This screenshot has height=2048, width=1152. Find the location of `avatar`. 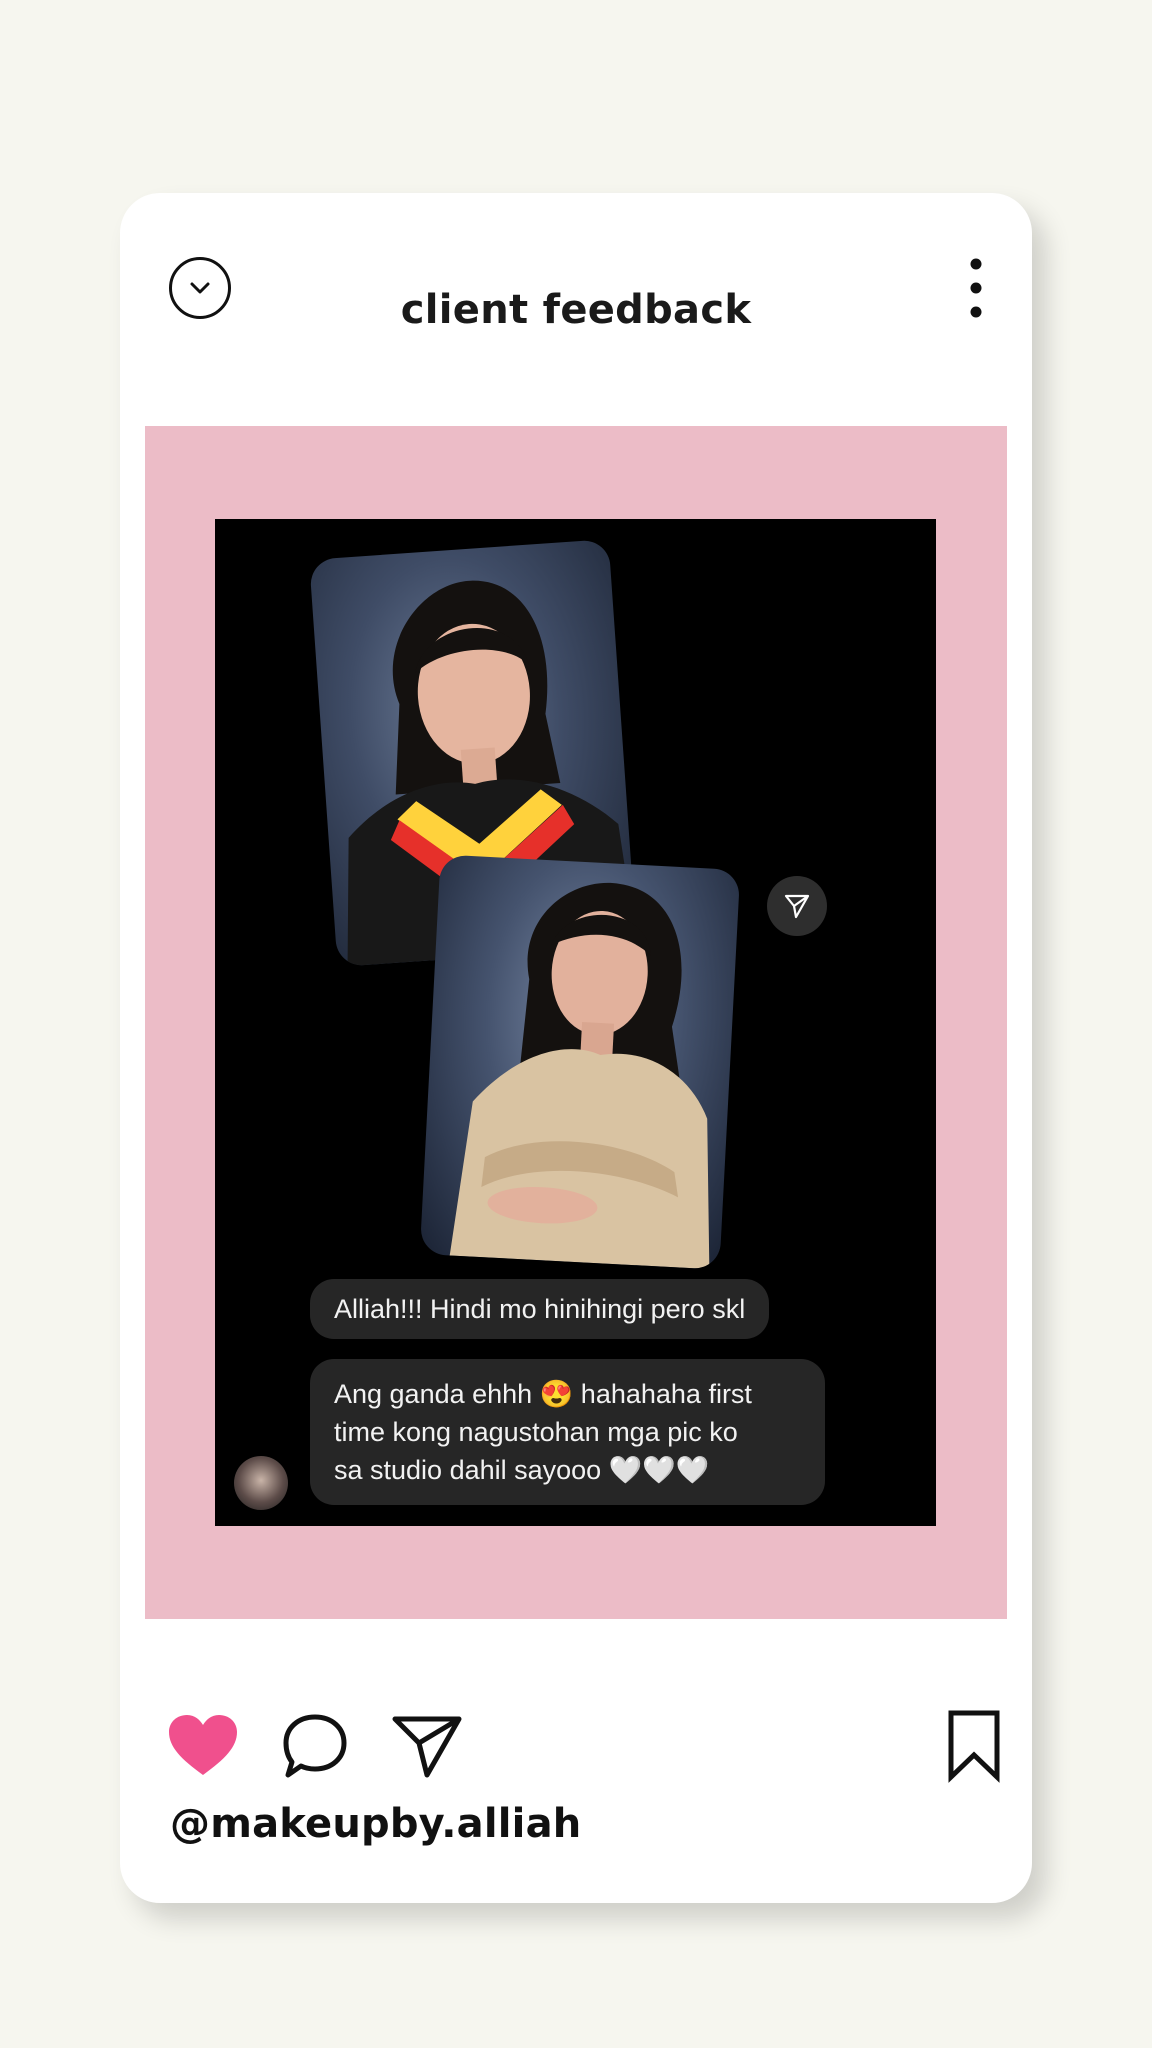

avatar is located at coordinates (261, 1483).